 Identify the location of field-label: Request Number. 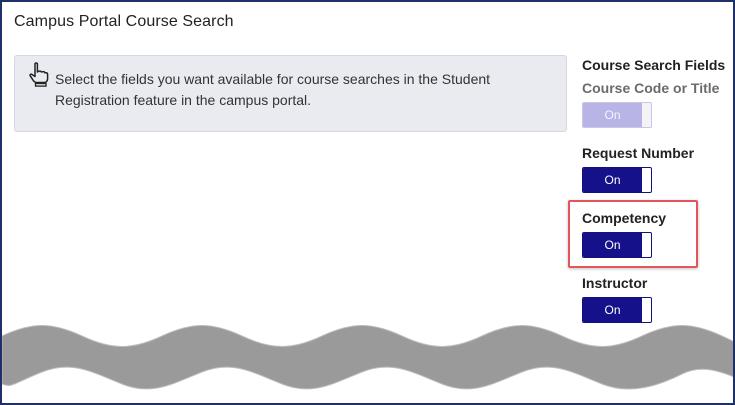
(638, 153).